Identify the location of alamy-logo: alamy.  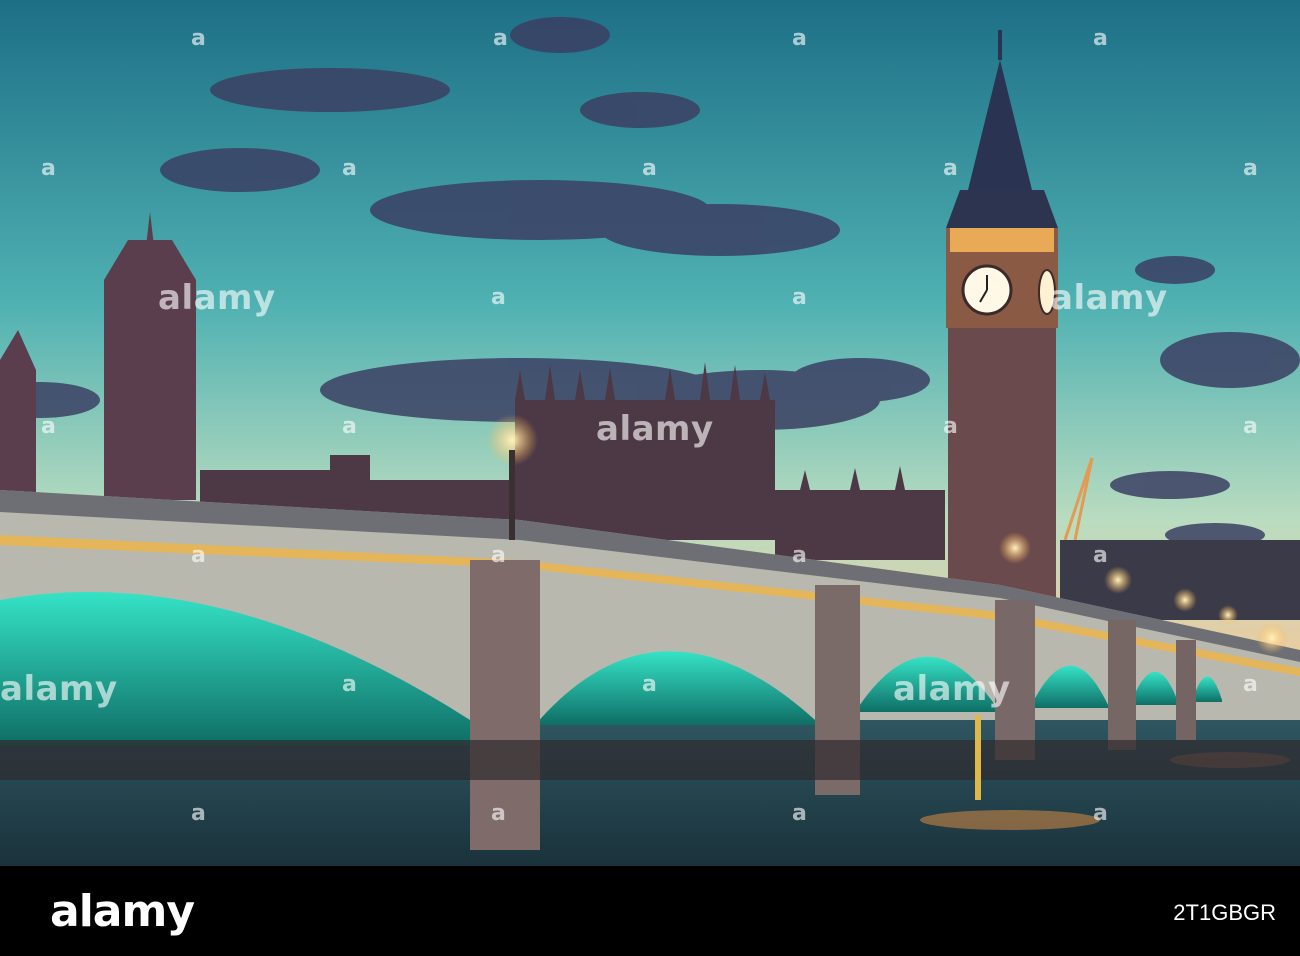
(122, 911).